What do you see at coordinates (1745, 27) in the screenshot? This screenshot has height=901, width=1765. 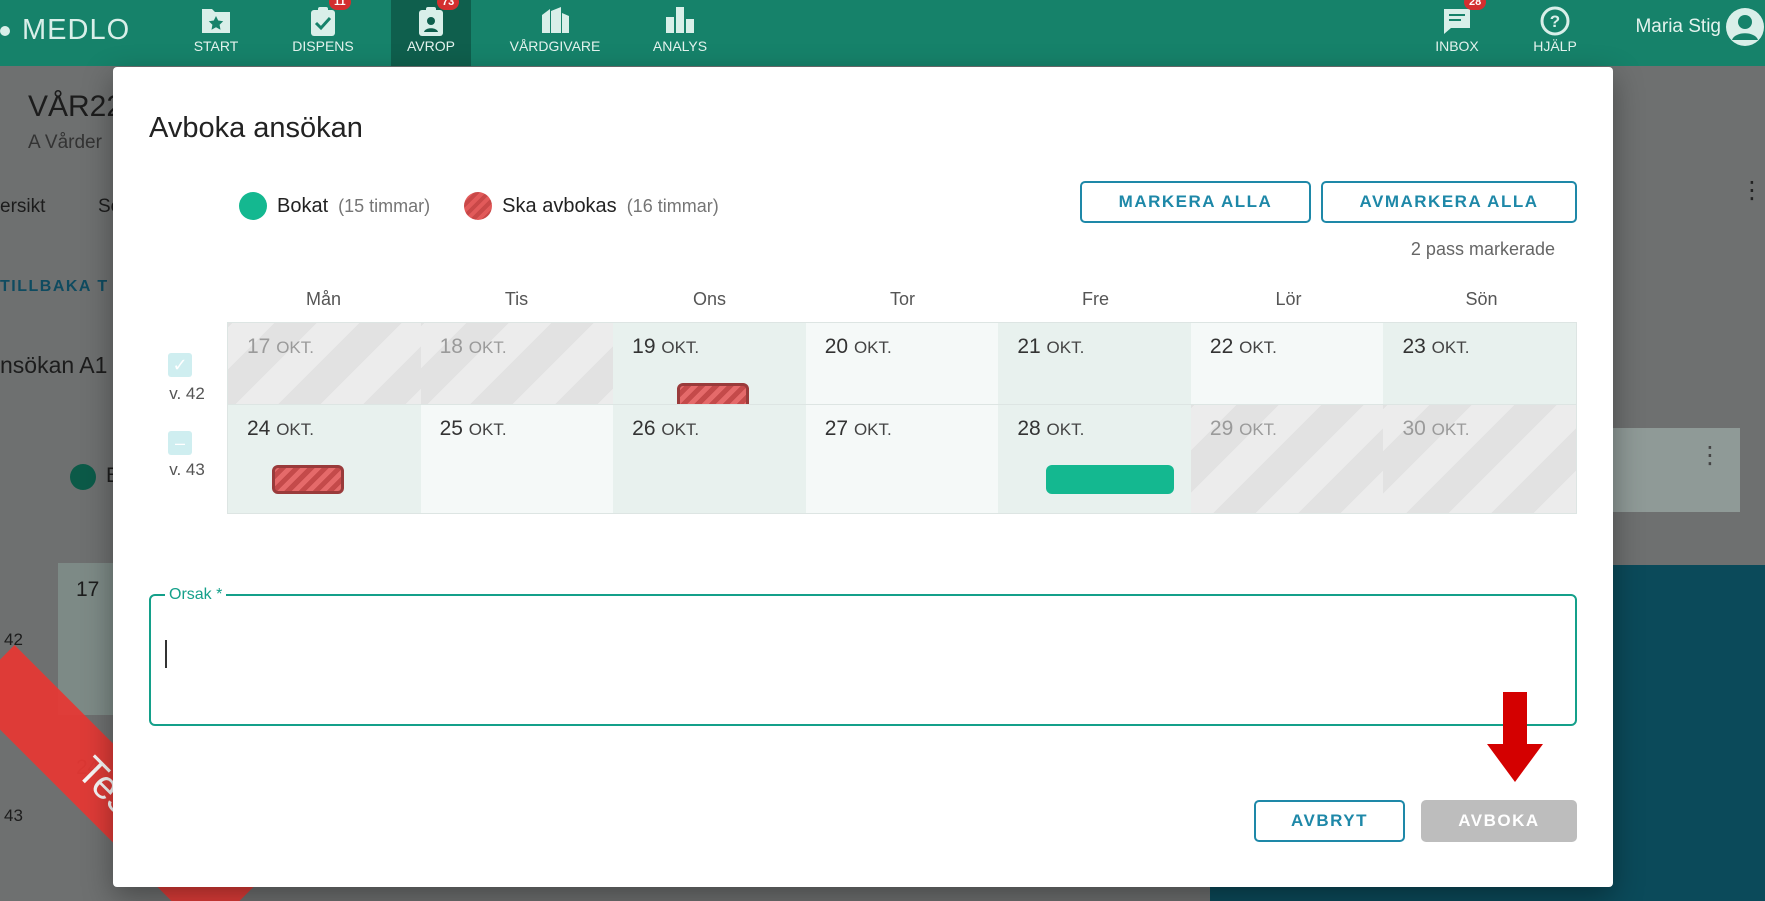 I see `user-avatar-icon` at bounding box center [1745, 27].